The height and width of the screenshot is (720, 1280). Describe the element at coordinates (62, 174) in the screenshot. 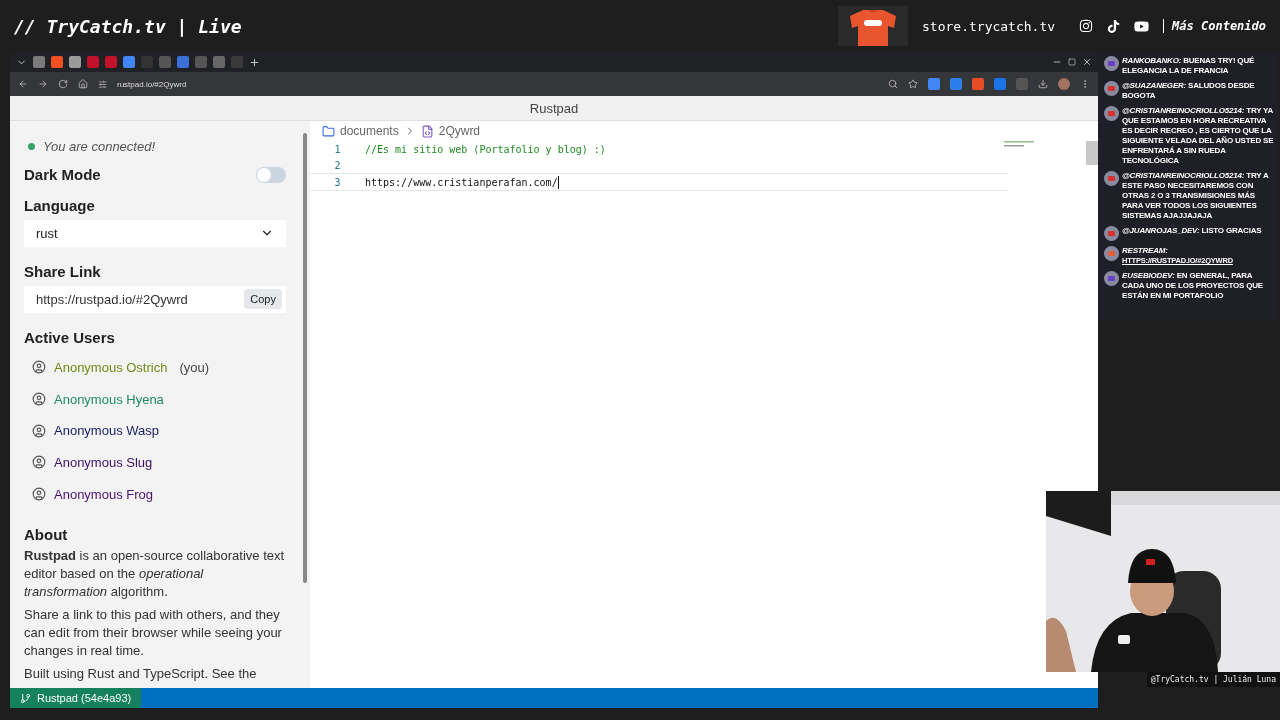

I see `dark-mode-label: Dark Mode` at that location.